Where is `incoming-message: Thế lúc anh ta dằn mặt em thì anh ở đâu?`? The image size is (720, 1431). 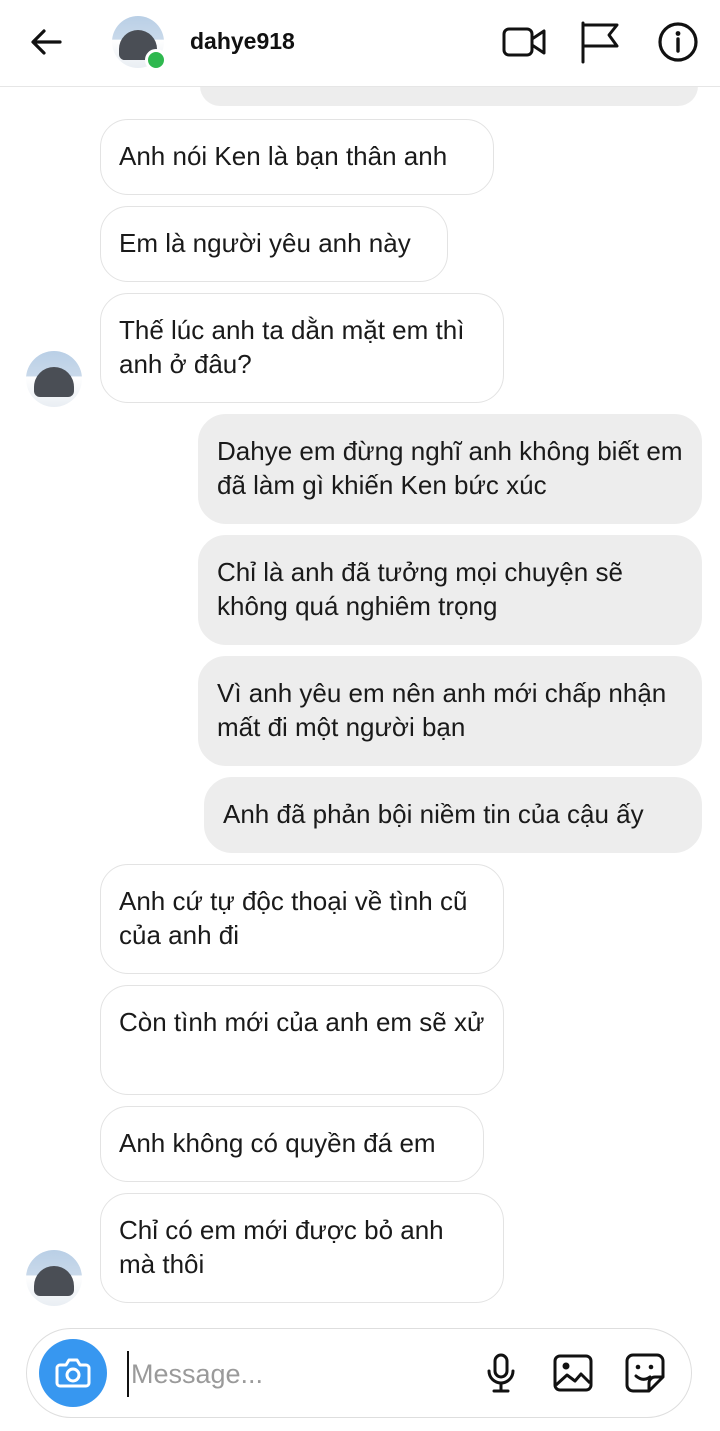 incoming-message: Thế lúc anh ta dằn mặt em thì anh ở đâu? is located at coordinates (302, 348).